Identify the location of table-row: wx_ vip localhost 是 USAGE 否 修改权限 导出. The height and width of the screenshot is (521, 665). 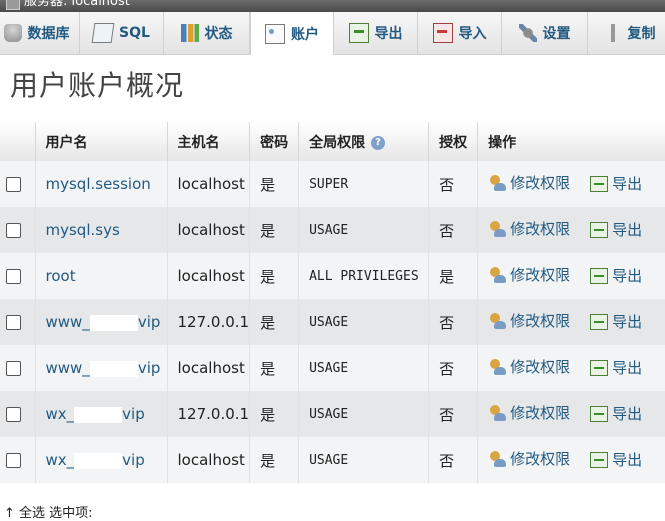
(332, 460).